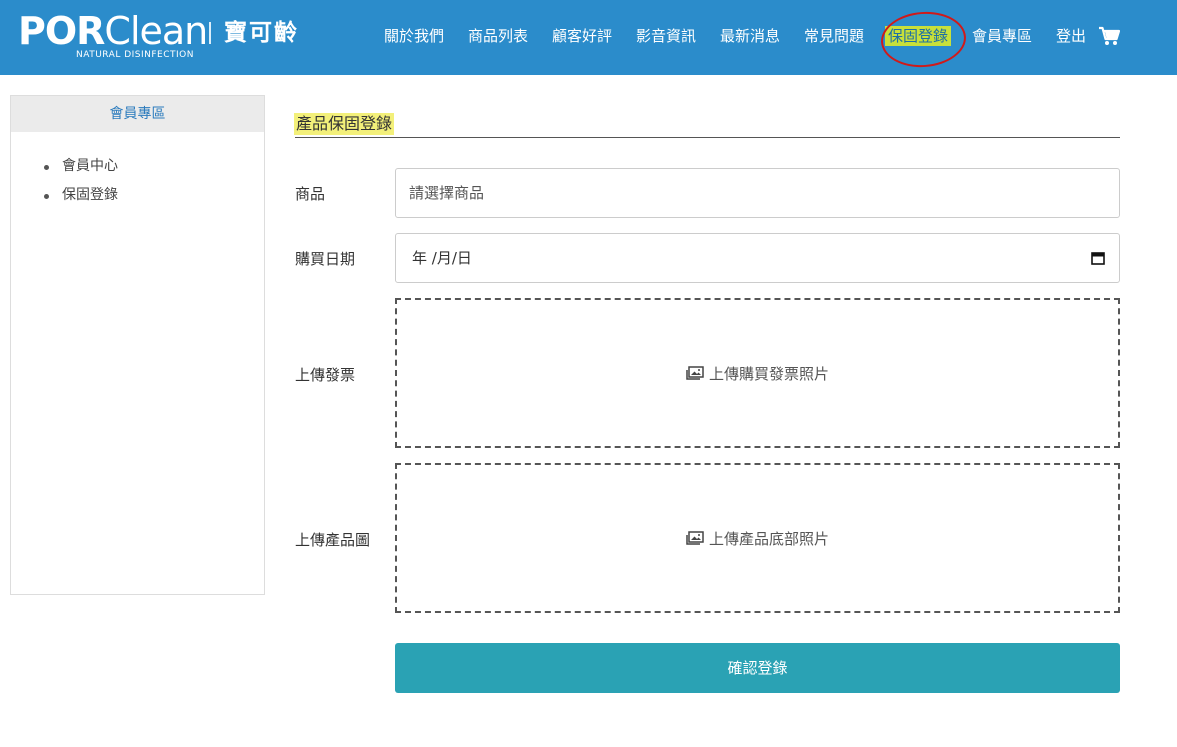 The height and width of the screenshot is (747, 1177). I want to click on page-title: 產品保固登錄, so click(344, 124).